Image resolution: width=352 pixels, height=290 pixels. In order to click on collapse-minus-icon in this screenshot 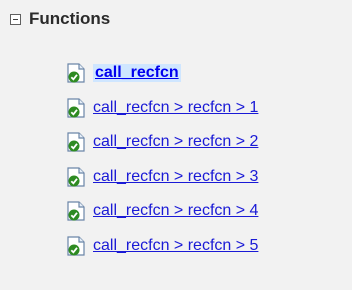, I will do `click(15, 19)`.